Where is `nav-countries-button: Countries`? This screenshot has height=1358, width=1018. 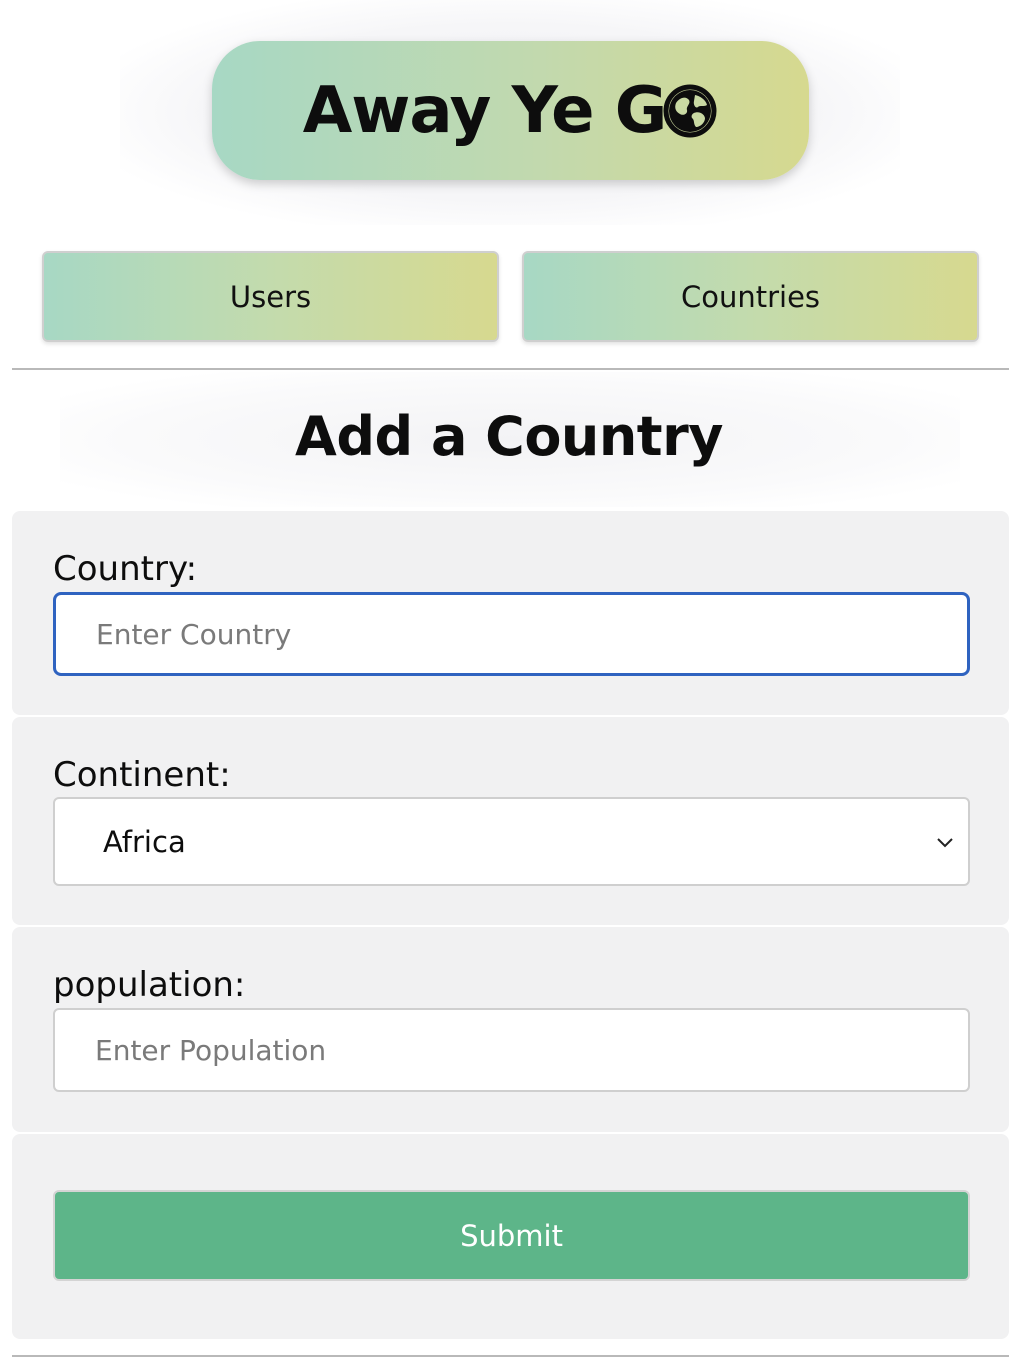 nav-countries-button: Countries is located at coordinates (750, 296).